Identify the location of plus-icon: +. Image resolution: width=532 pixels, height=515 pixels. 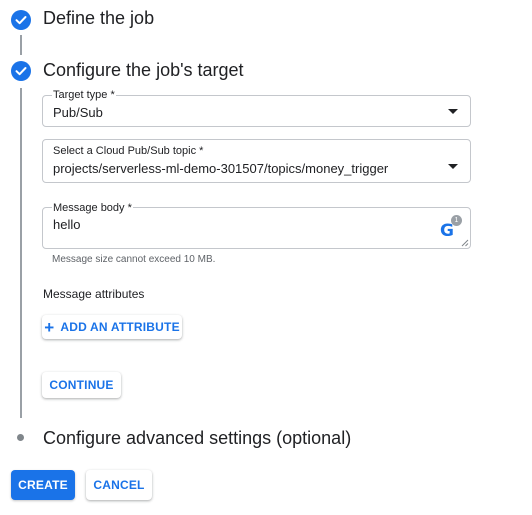
(49, 327).